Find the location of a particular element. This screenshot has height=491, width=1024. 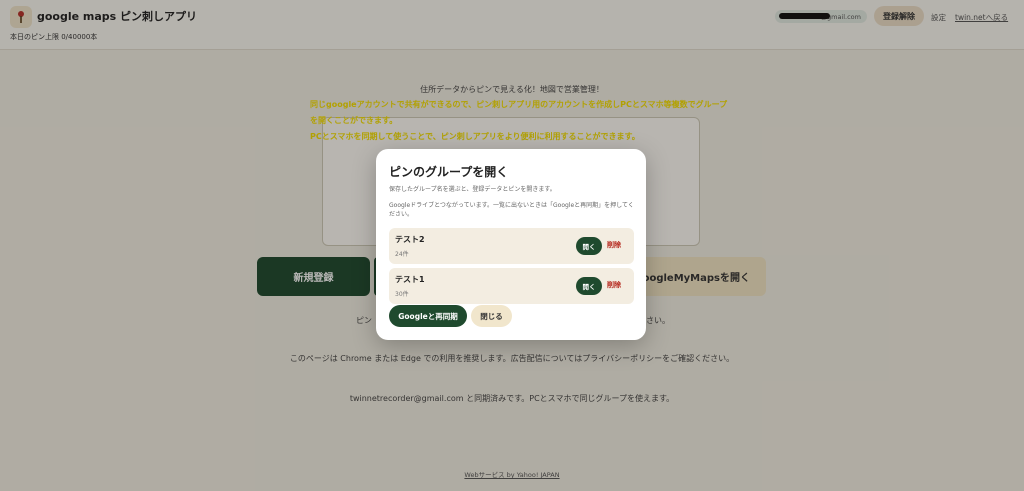

group-list-item: テスト1 30件 開く 削除 is located at coordinates (511, 286).